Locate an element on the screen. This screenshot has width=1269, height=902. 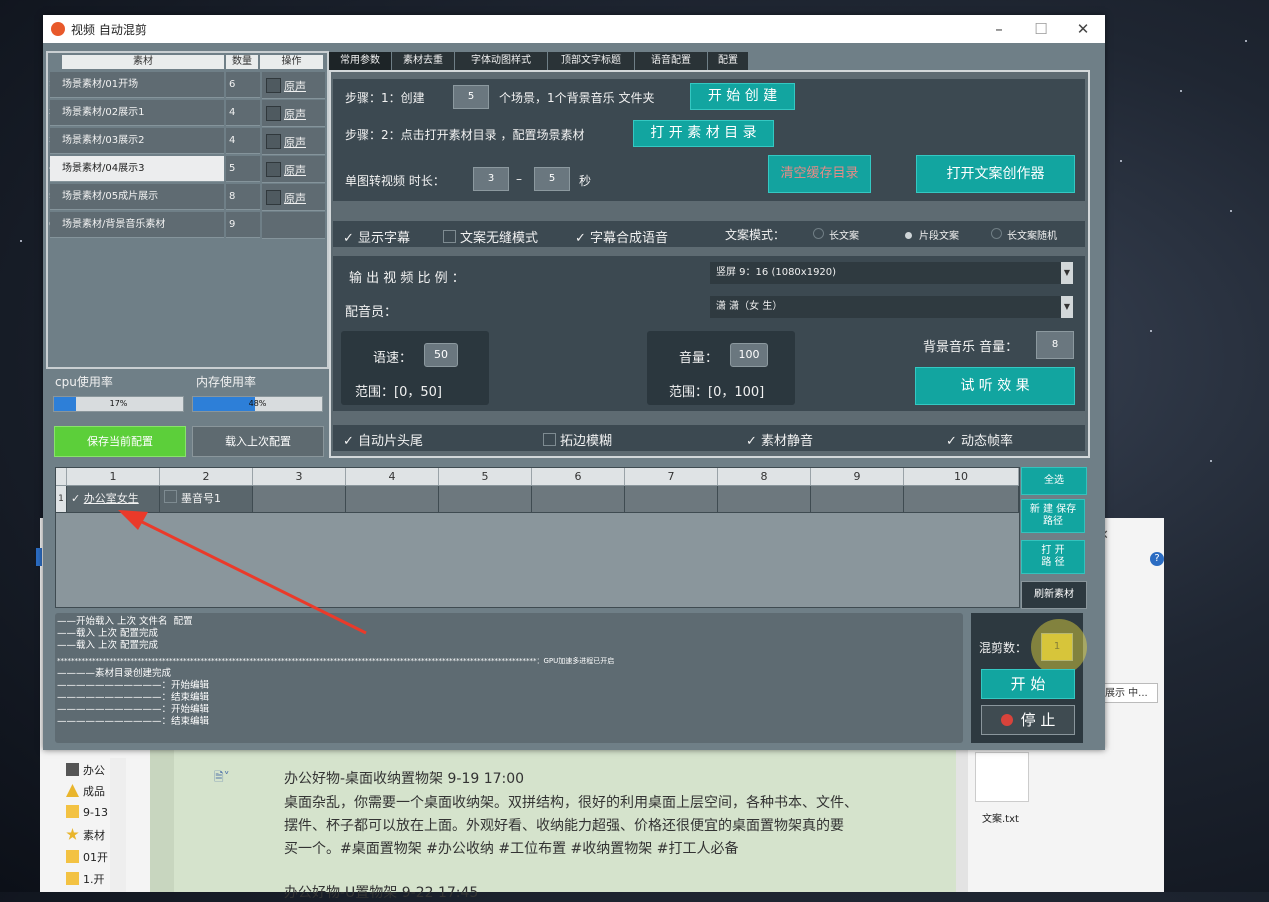
annotation-arrow is located at coordinates (242, 572).